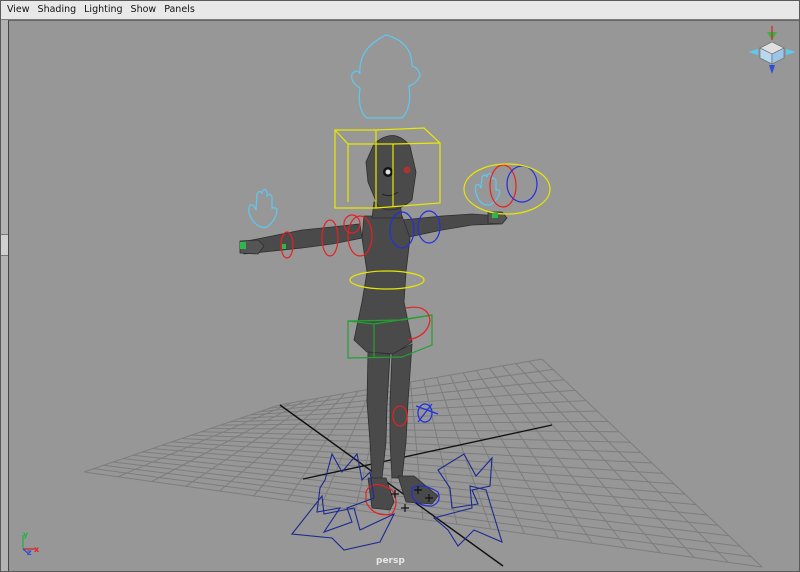  I want to click on menu-view: View, so click(17, 10).